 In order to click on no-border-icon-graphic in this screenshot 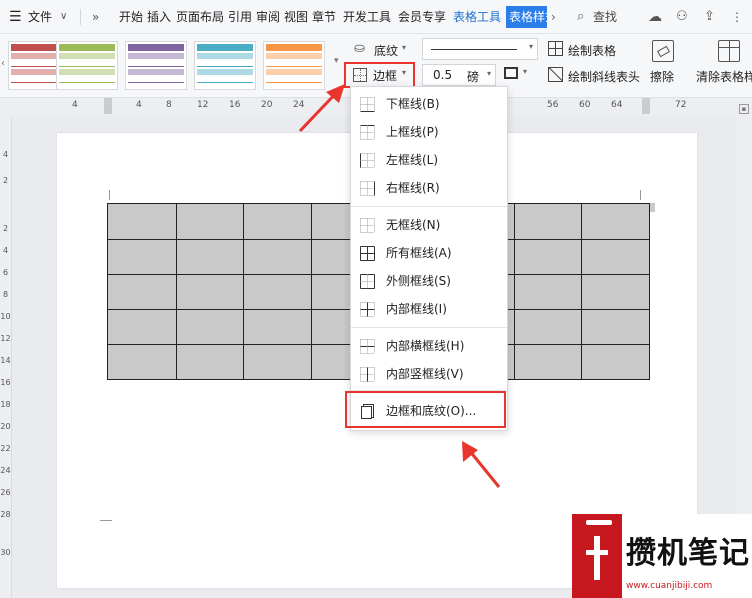, I will do `click(367, 225)`.